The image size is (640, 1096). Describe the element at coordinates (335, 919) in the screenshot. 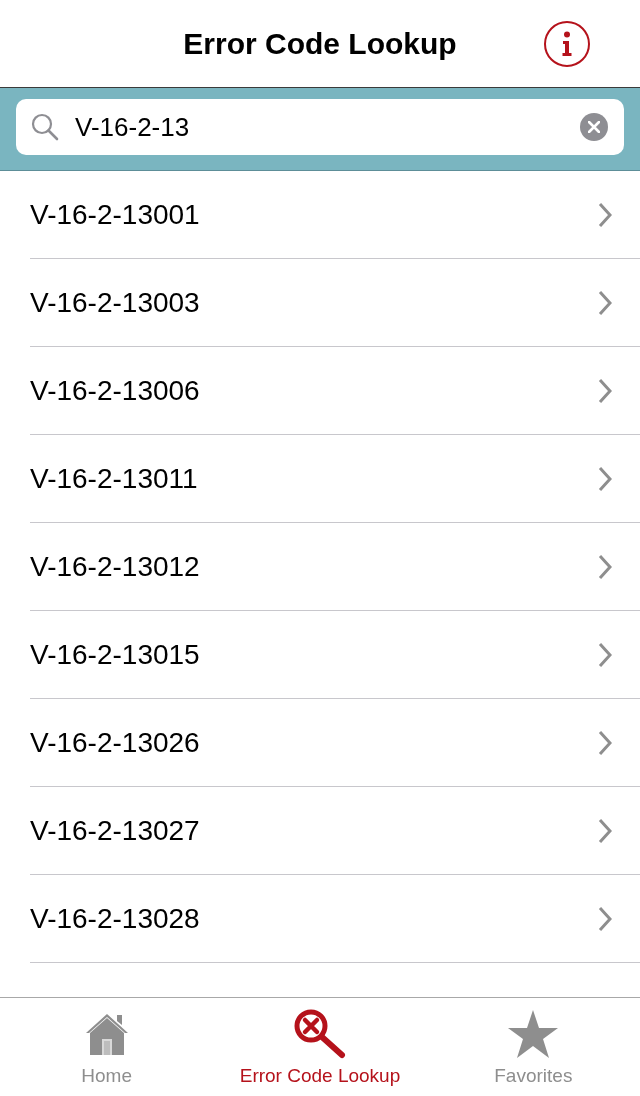

I see `result-row: V-16-2-13028` at that location.